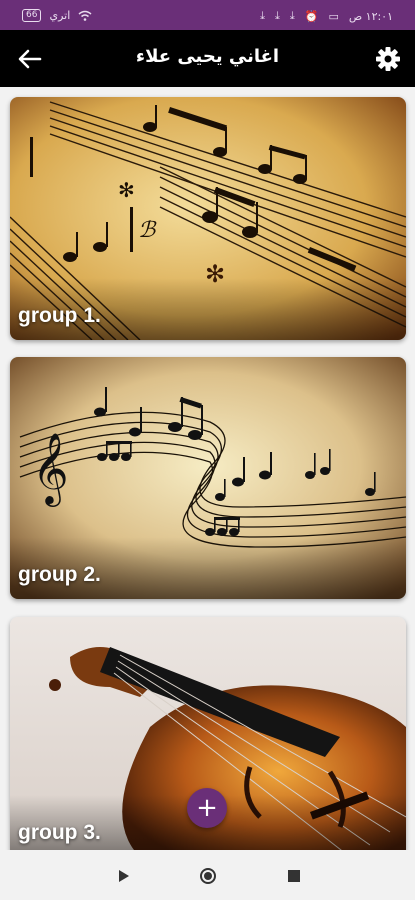 Image resolution: width=415 pixels, height=900 pixels. I want to click on clock: ١٢:٠١ ص, so click(370, 16).